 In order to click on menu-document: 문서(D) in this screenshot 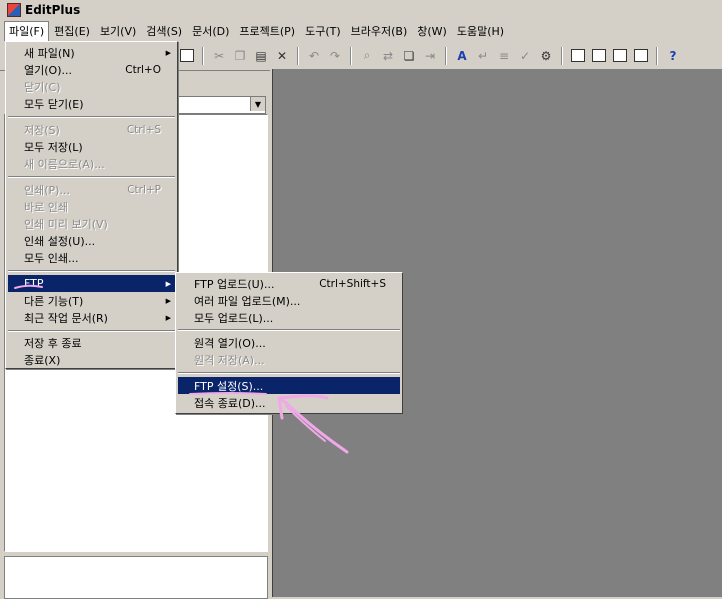, I will do `click(210, 31)`.